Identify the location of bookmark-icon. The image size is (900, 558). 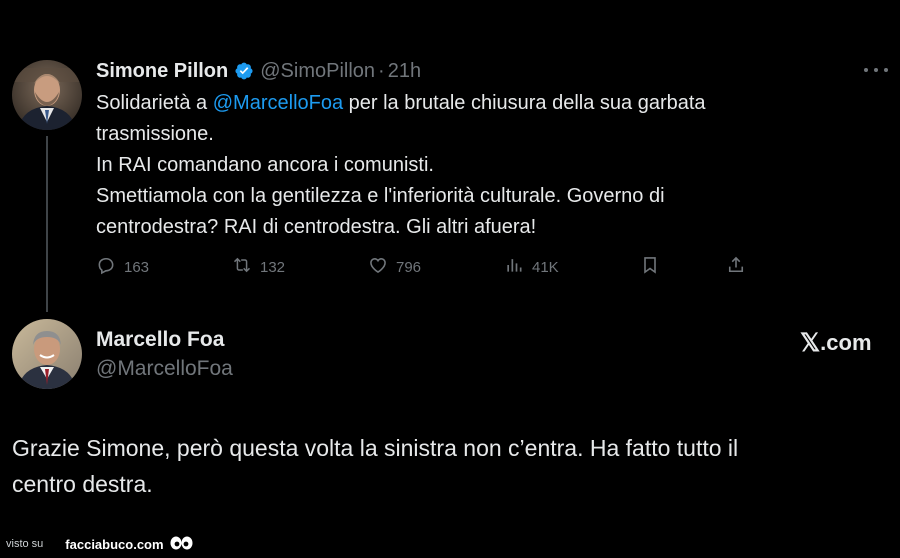
(650, 267).